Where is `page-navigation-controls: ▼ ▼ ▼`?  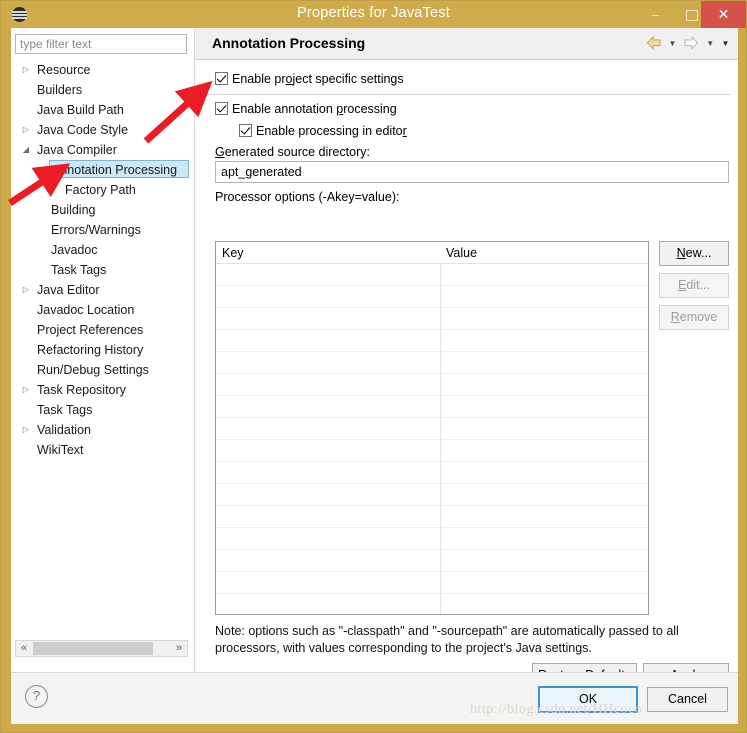 page-navigation-controls: ▼ ▼ ▼ is located at coordinates (686, 44).